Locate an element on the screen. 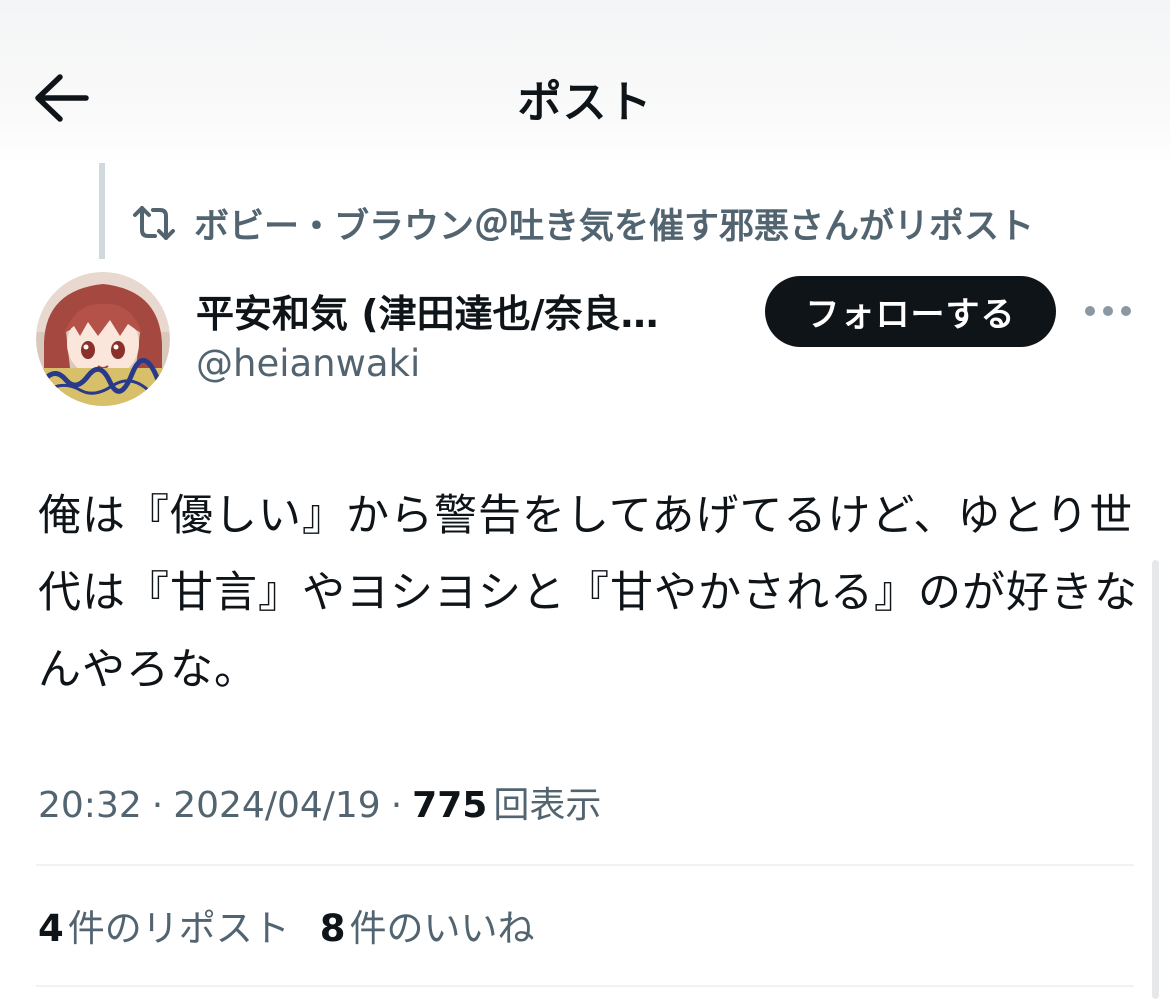 This screenshot has height=999, width=1170. engagement-stats: 4 件のリポスト 8 件のいいね is located at coordinates (286, 925).